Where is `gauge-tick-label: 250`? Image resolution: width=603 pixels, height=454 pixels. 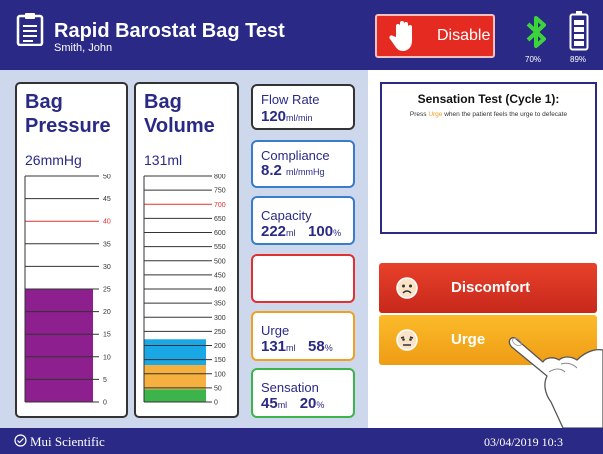 gauge-tick-label: 250 is located at coordinates (220, 332).